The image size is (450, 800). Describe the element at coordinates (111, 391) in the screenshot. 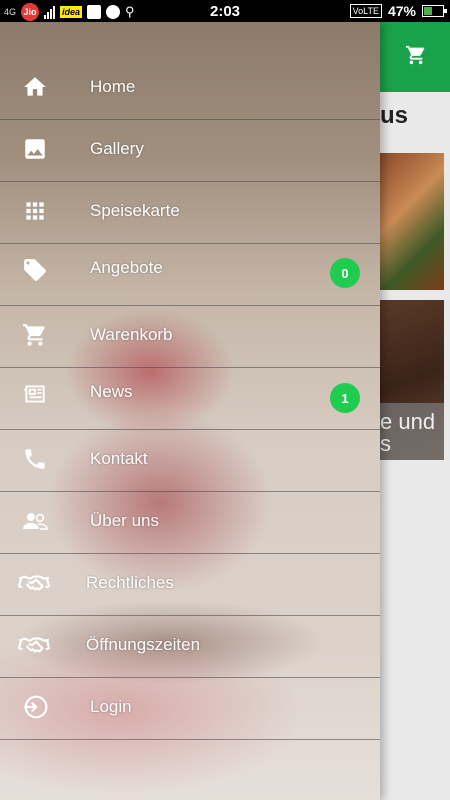

I see `drawer-item-label: News` at that location.